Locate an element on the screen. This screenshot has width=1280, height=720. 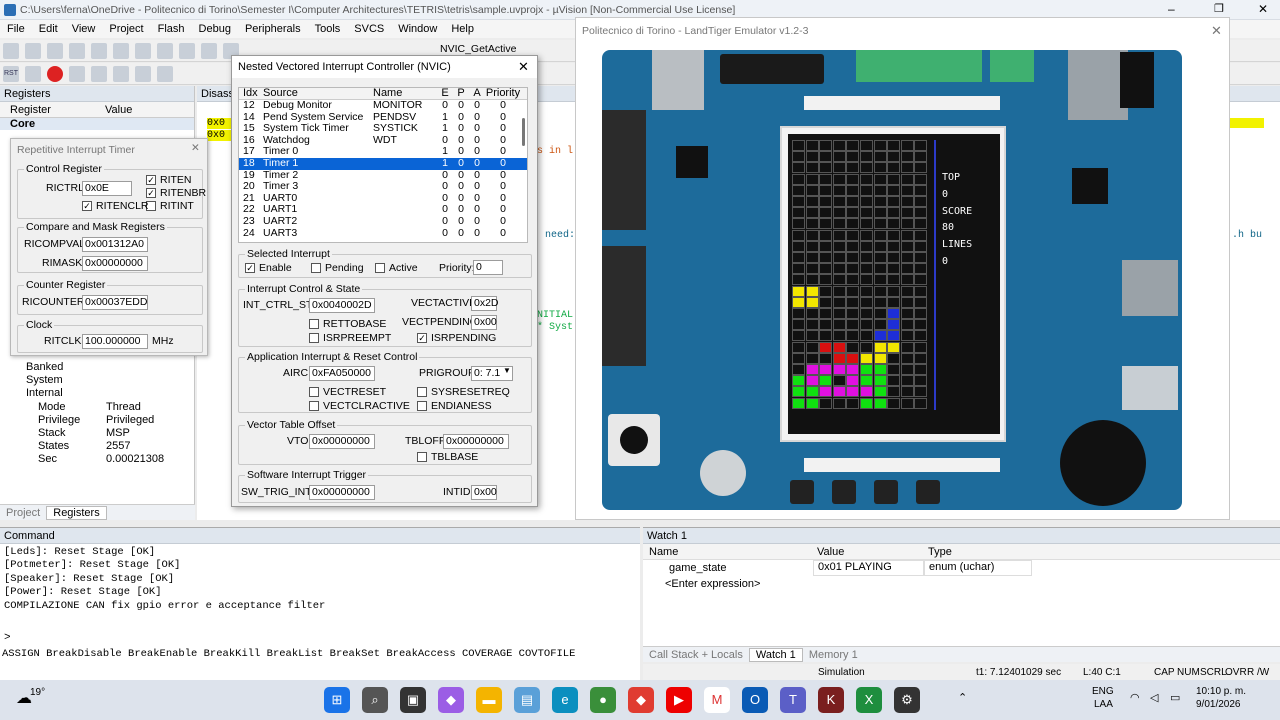
tbloff-field: 0x00000000 is located at coordinates (476, 441).